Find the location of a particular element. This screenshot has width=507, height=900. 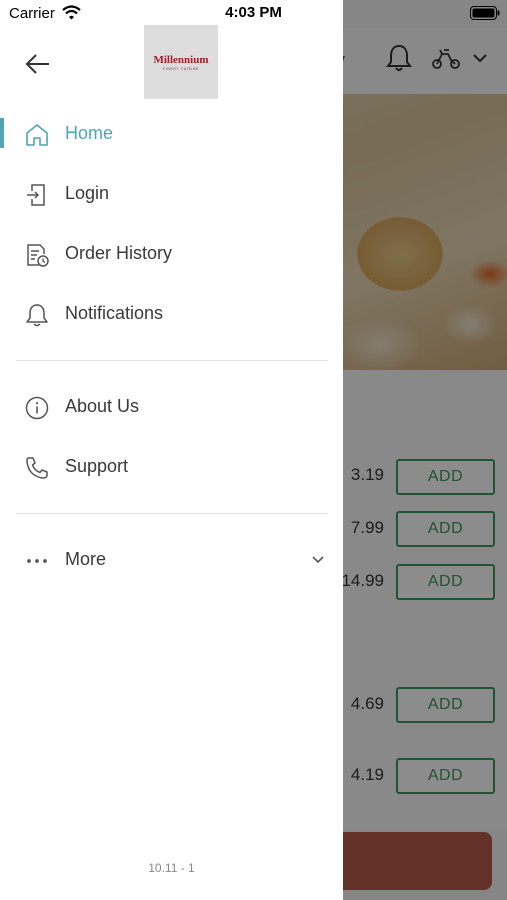

menu-item-label: More is located at coordinates (86, 559).